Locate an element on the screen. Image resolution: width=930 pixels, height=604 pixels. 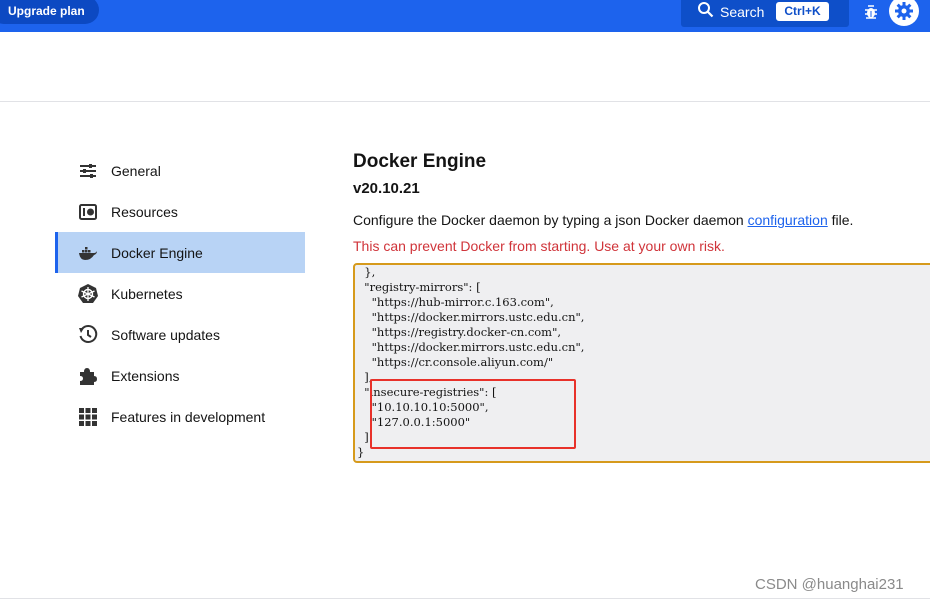
kubernetes-icon is located at coordinates (88, 294).